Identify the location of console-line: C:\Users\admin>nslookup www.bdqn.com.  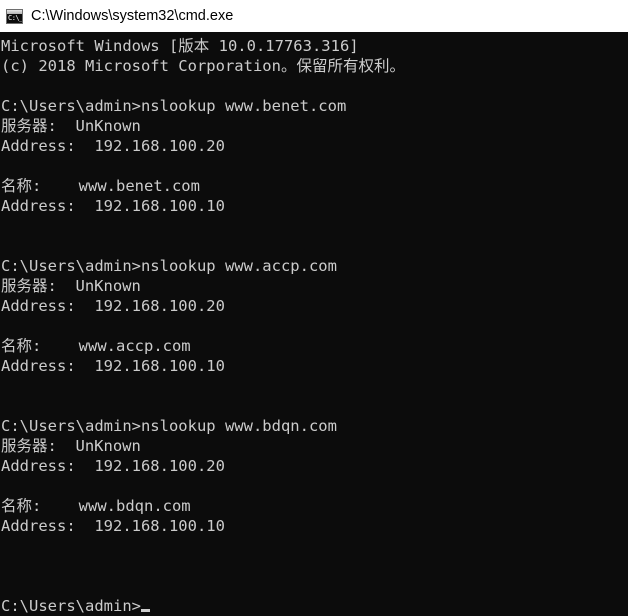
(169, 426).